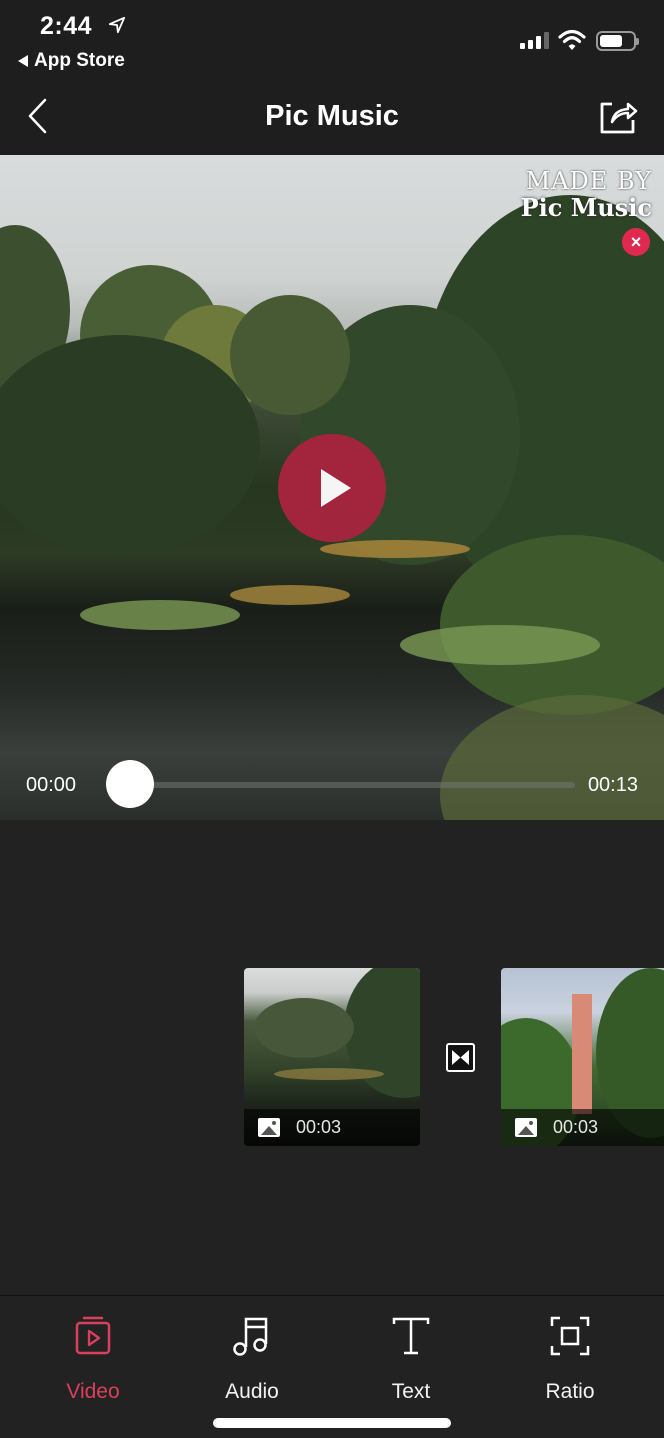  What do you see at coordinates (552, 757) in the screenshot?
I see `photo-grass` at bounding box center [552, 757].